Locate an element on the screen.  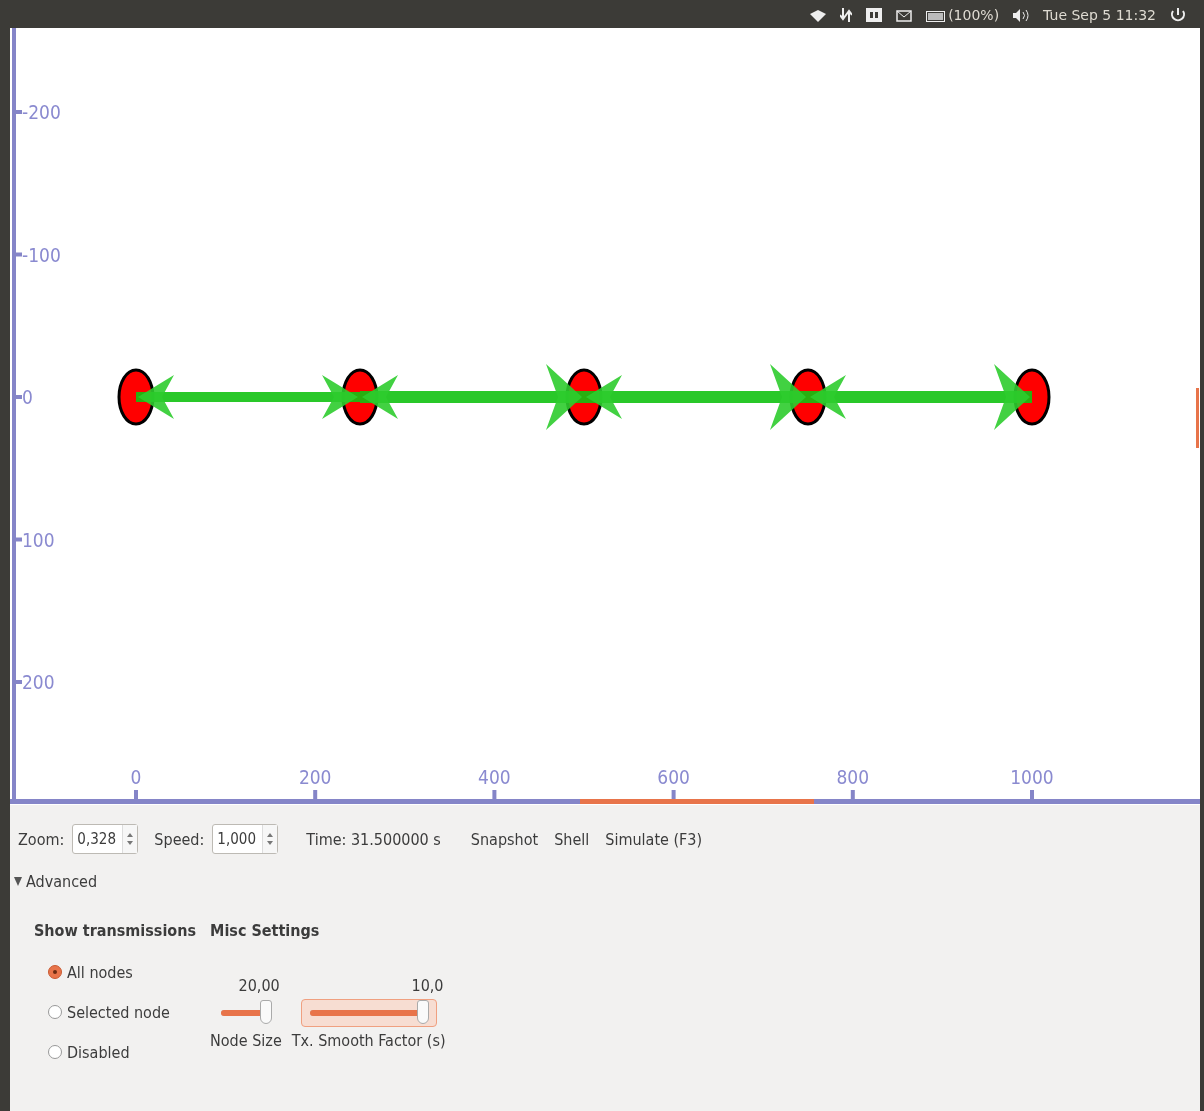
battery-icon is located at coordinates (936, 16).